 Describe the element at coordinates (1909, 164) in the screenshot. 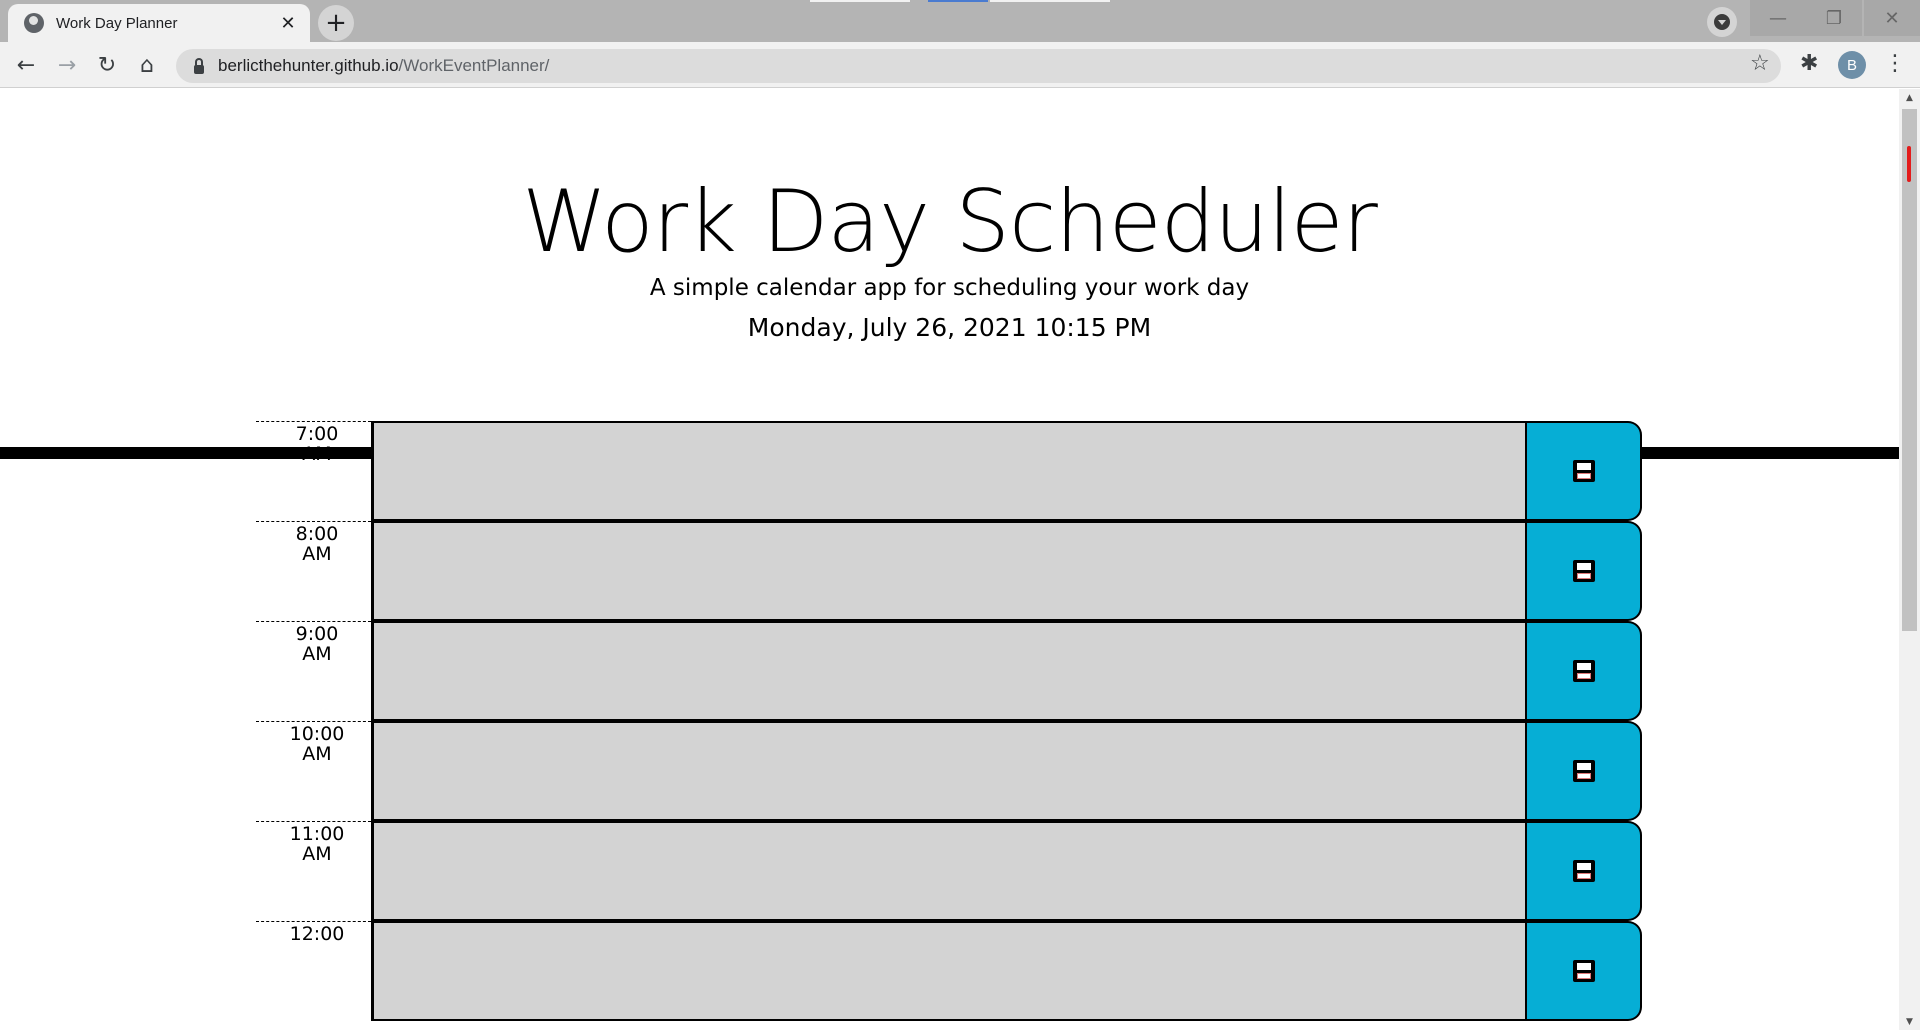

I see `scroll-position-marker` at that location.